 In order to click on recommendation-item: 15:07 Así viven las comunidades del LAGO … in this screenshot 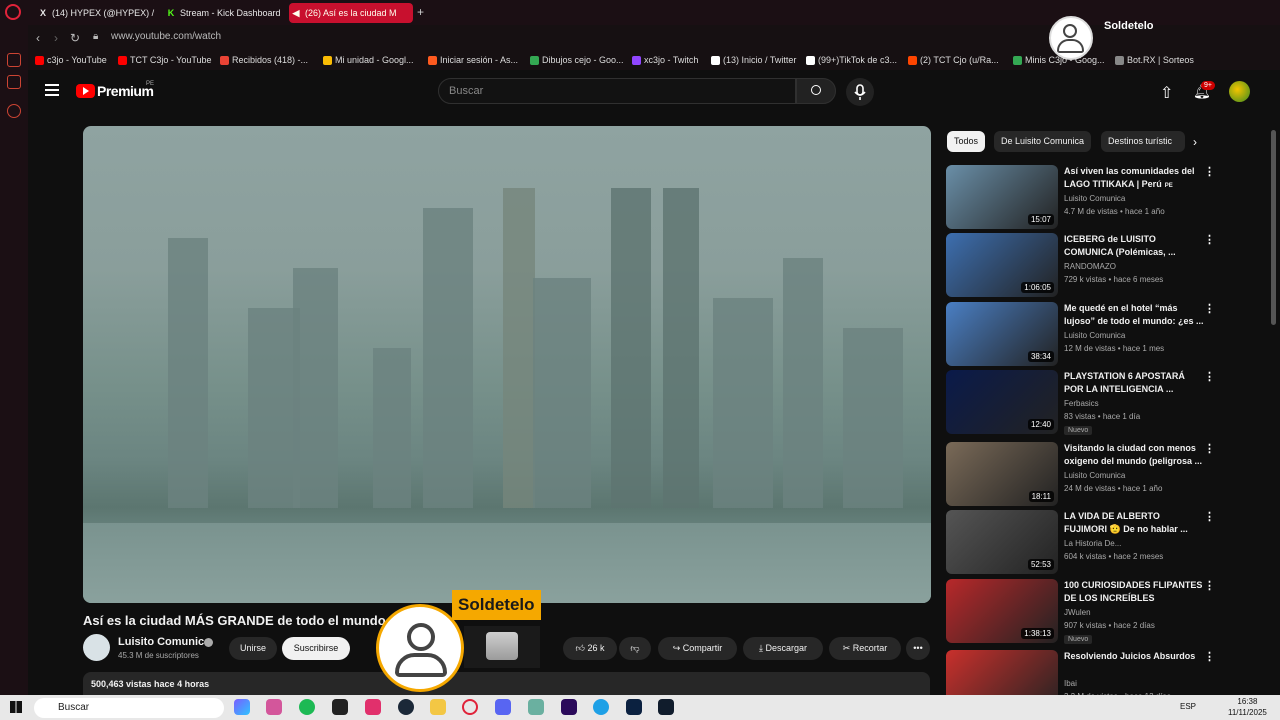, I will do `click(1081, 197)`.